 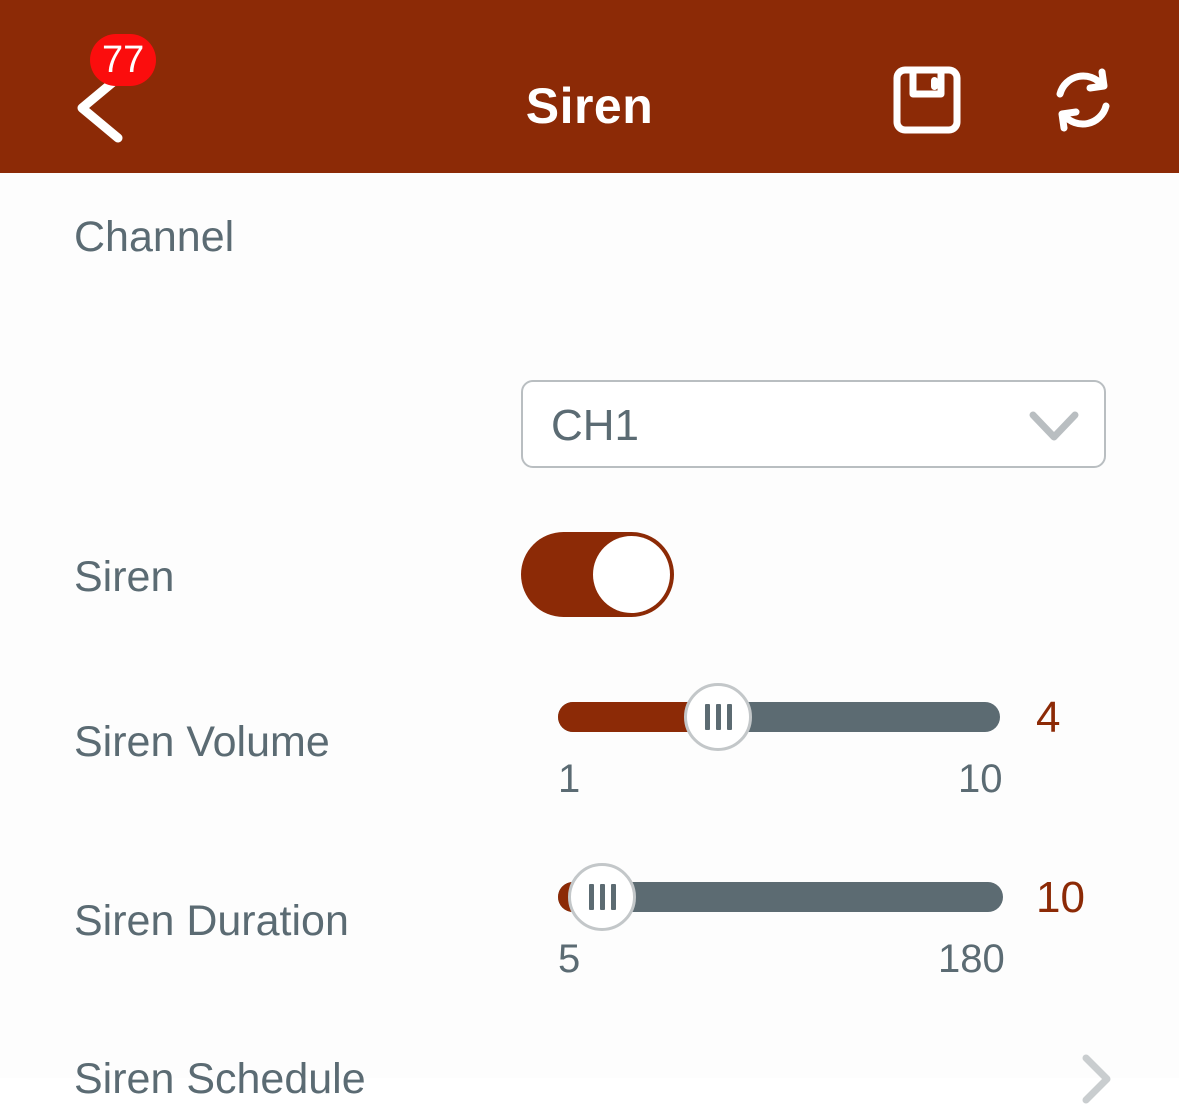 I want to click on siren-volume-min-label: 1, so click(x=569, y=779).